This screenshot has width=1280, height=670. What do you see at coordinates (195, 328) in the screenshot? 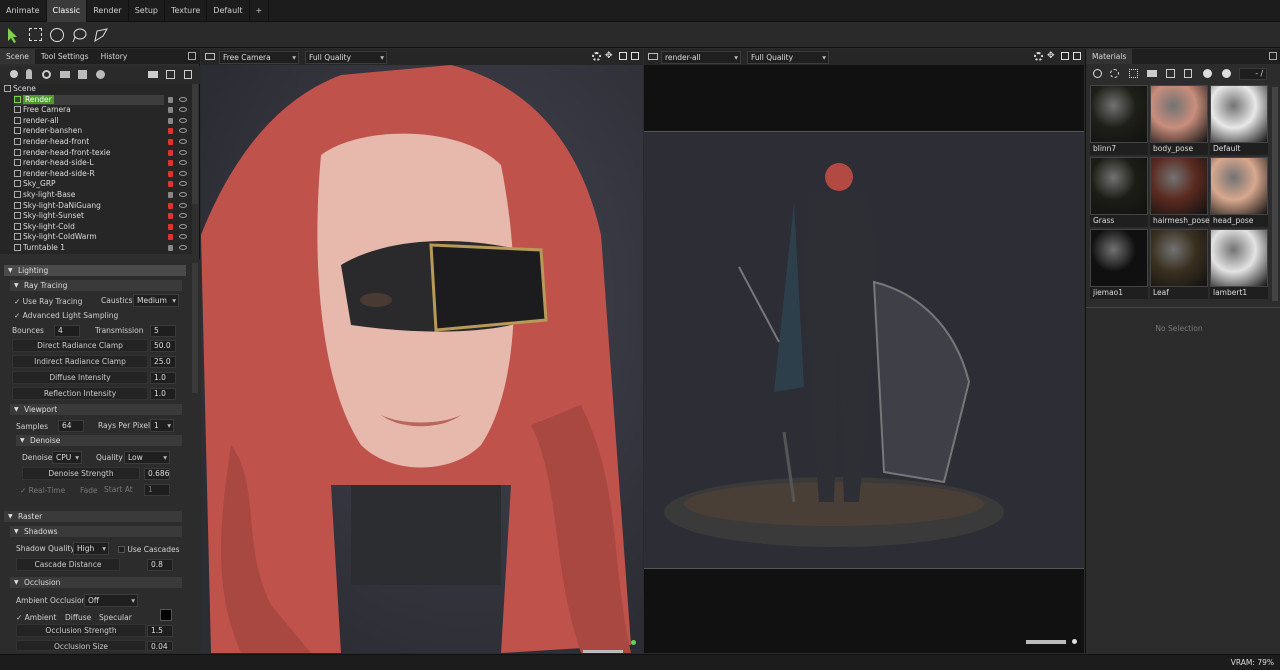
I see `properties-scrollbar` at bounding box center [195, 328].